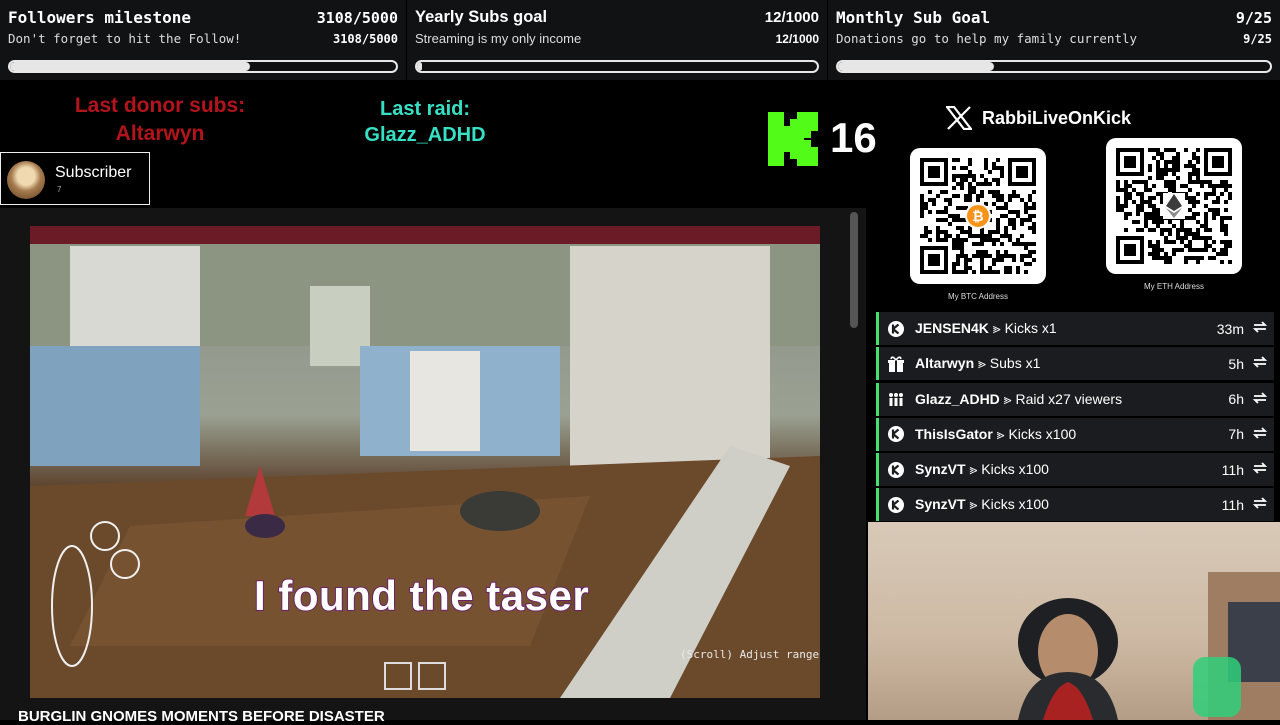 Image resolution: width=1280 pixels, height=725 pixels. What do you see at coordinates (201, 716) in the screenshot?
I see `video-title: BURGLIN GNOMES MOMENTS BEFORE DISASTER` at bounding box center [201, 716].